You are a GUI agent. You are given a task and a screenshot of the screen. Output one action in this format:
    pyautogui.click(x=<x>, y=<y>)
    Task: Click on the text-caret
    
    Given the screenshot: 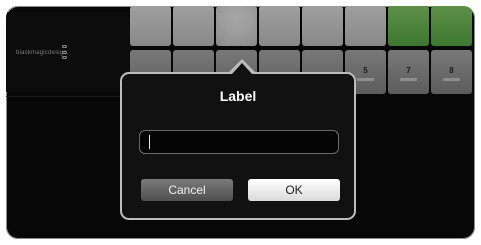 What is the action you would take?
    pyautogui.click(x=149, y=142)
    